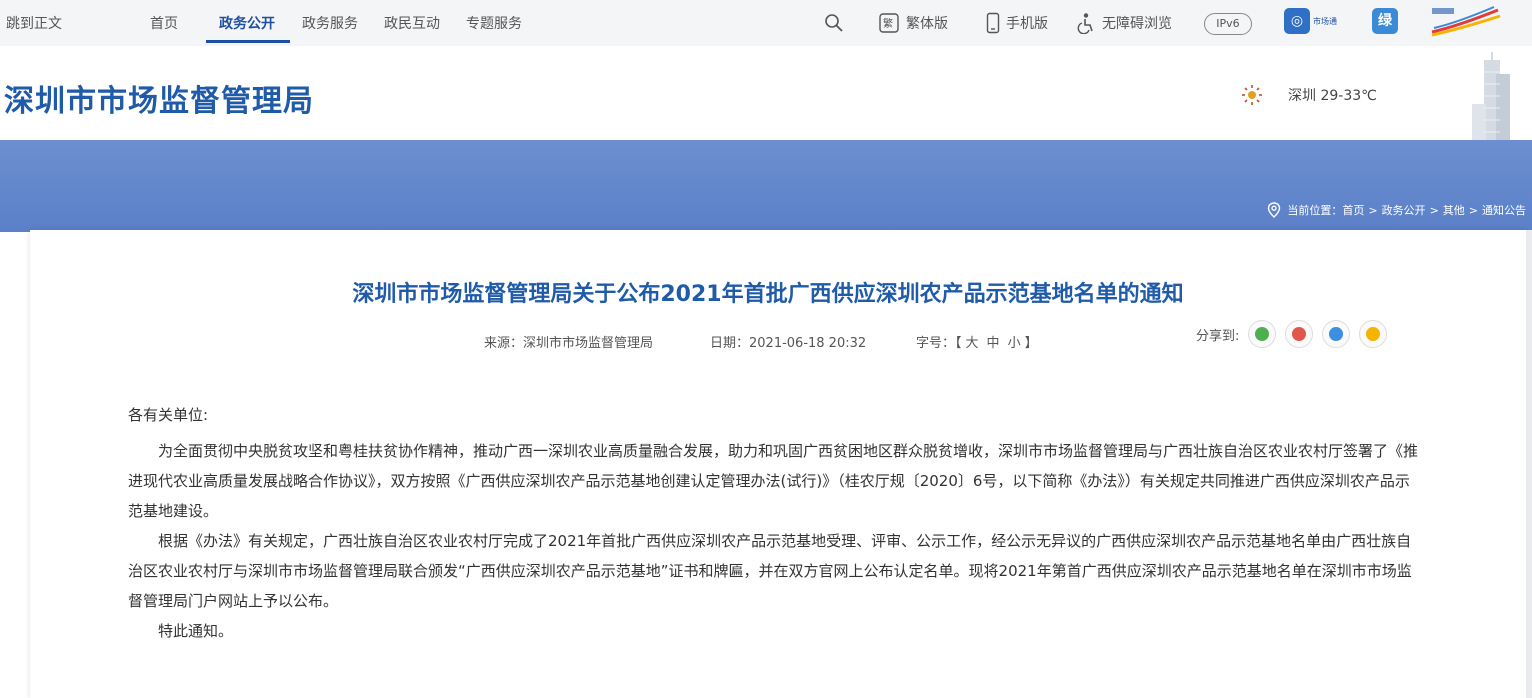  I want to click on nav-item-public-interaction: 政民互动, so click(412, 23).